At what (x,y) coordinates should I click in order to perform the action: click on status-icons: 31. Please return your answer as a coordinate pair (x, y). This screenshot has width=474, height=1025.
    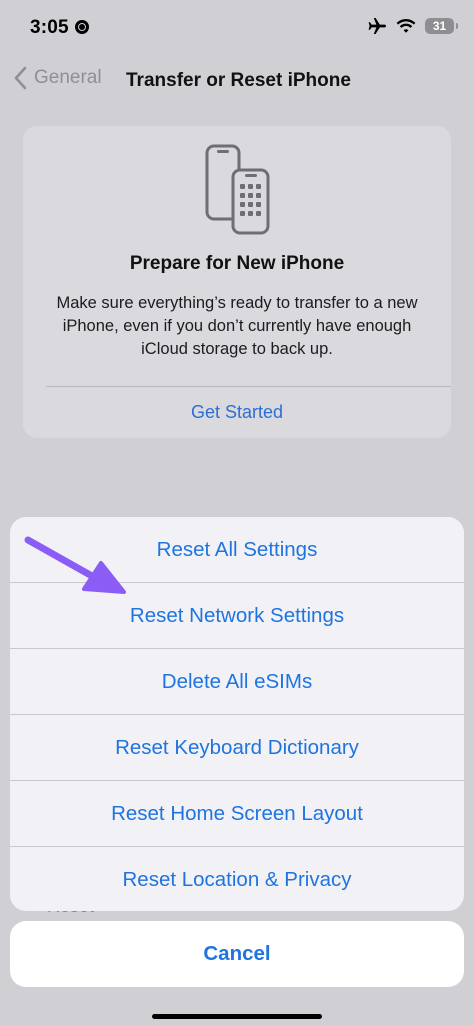
    Looking at the image, I should click on (412, 26).